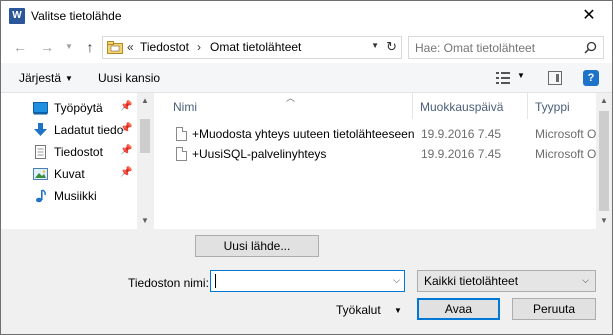 The image size is (613, 335). What do you see at coordinates (40, 152) in the screenshot?
I see `documents-icon` at bounding box center [40, 152].